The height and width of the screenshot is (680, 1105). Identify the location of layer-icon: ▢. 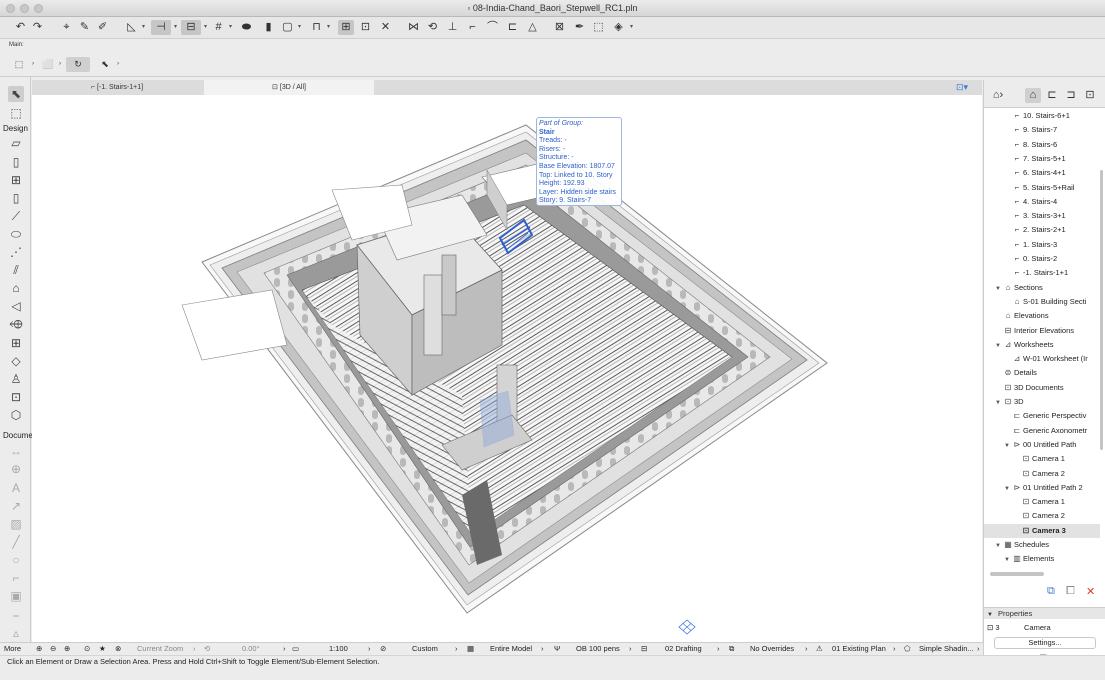
(287, 27).